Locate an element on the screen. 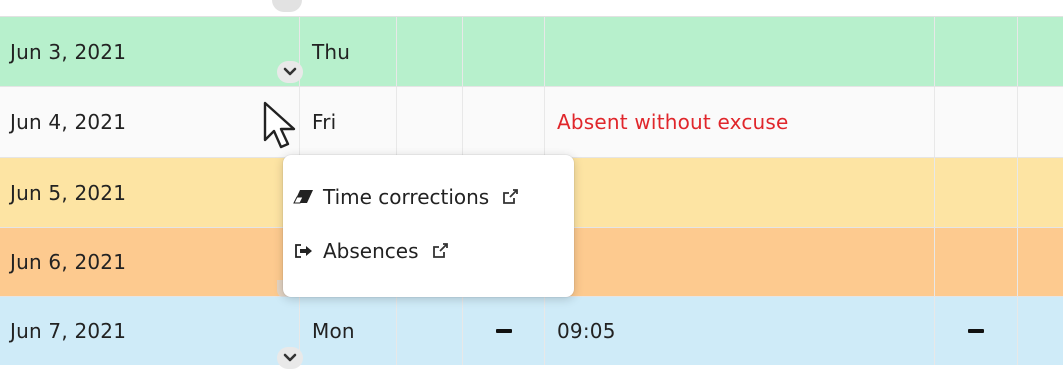  date-cell: Jun 6, 2021 is located at coordinates (150, 262).